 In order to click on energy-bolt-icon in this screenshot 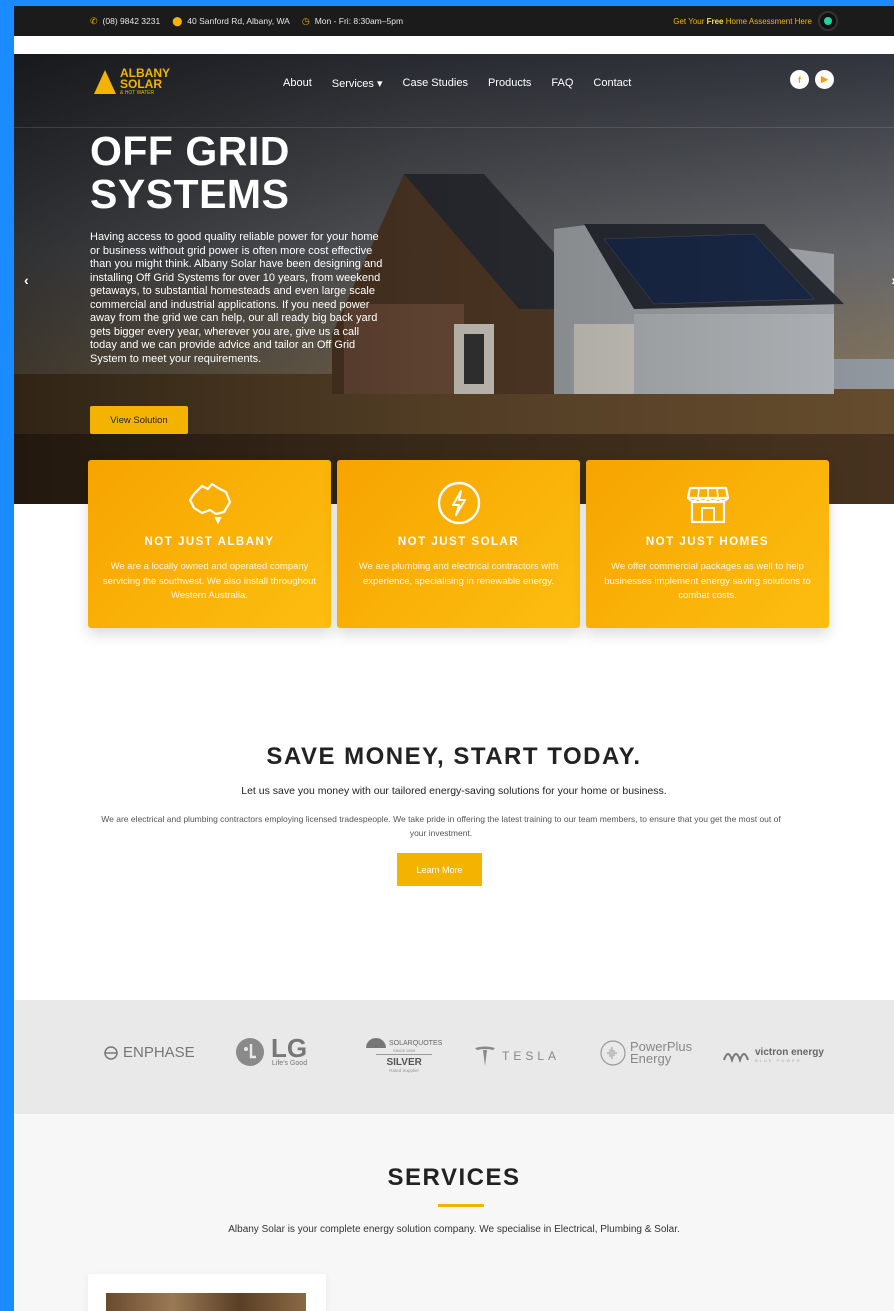, I will do `click(458, 503)`.